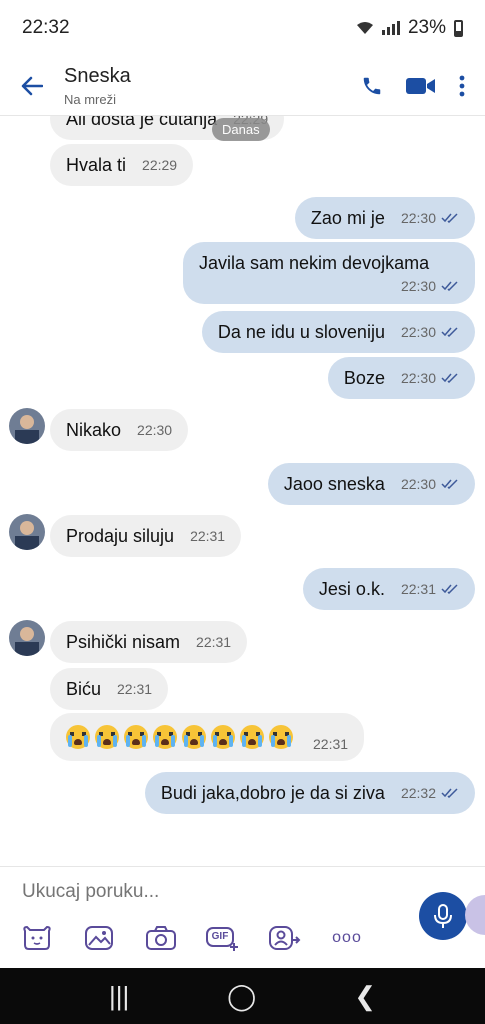 The image size is (485, 1024). I want to click on share-contact-icon, so click(285, 938).